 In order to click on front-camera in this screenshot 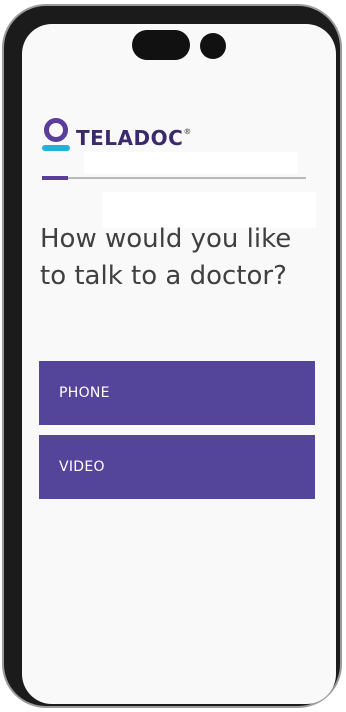, I will do `click(213, 46)`.